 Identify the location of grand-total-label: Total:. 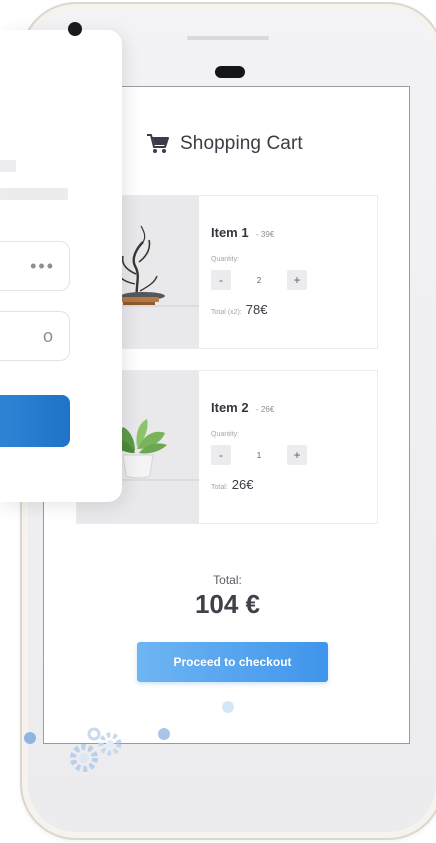
(227, 580).